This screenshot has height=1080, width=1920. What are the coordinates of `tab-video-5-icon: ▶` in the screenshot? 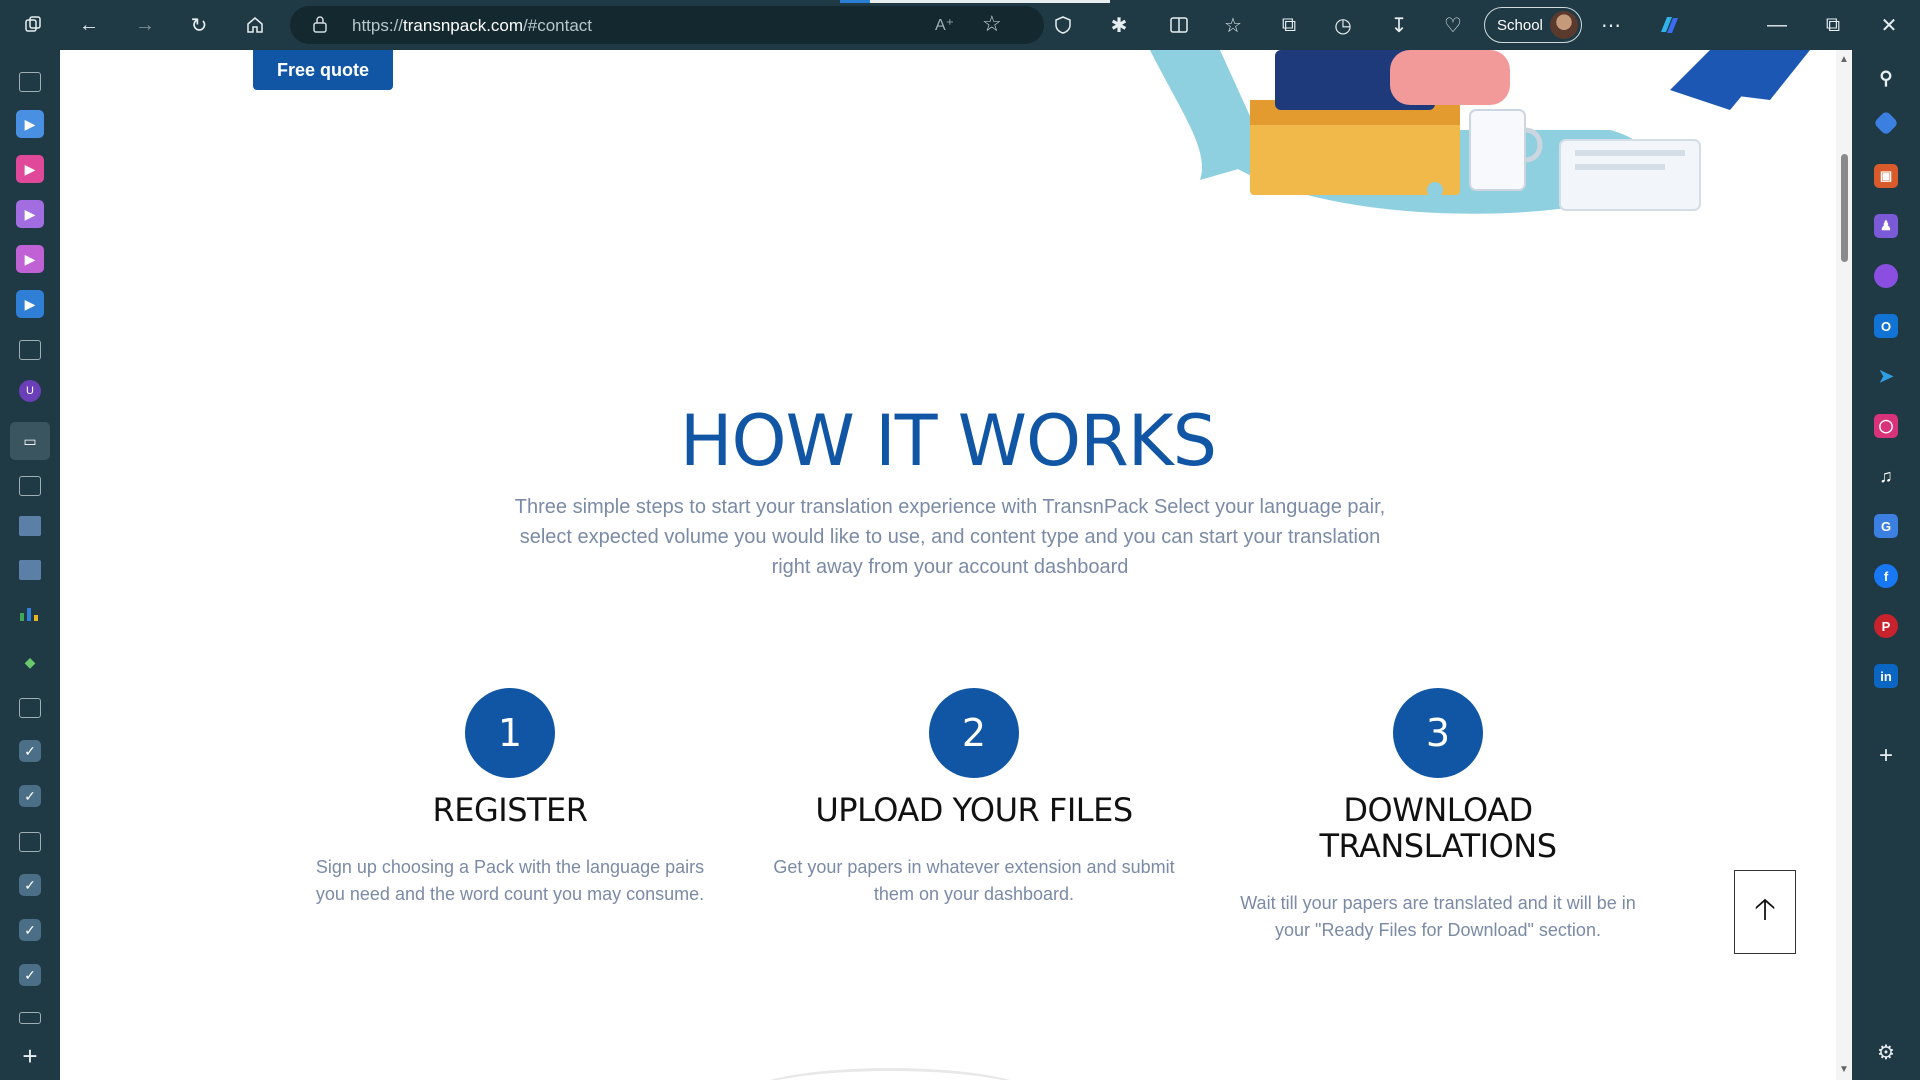 It's located at (30, 304).